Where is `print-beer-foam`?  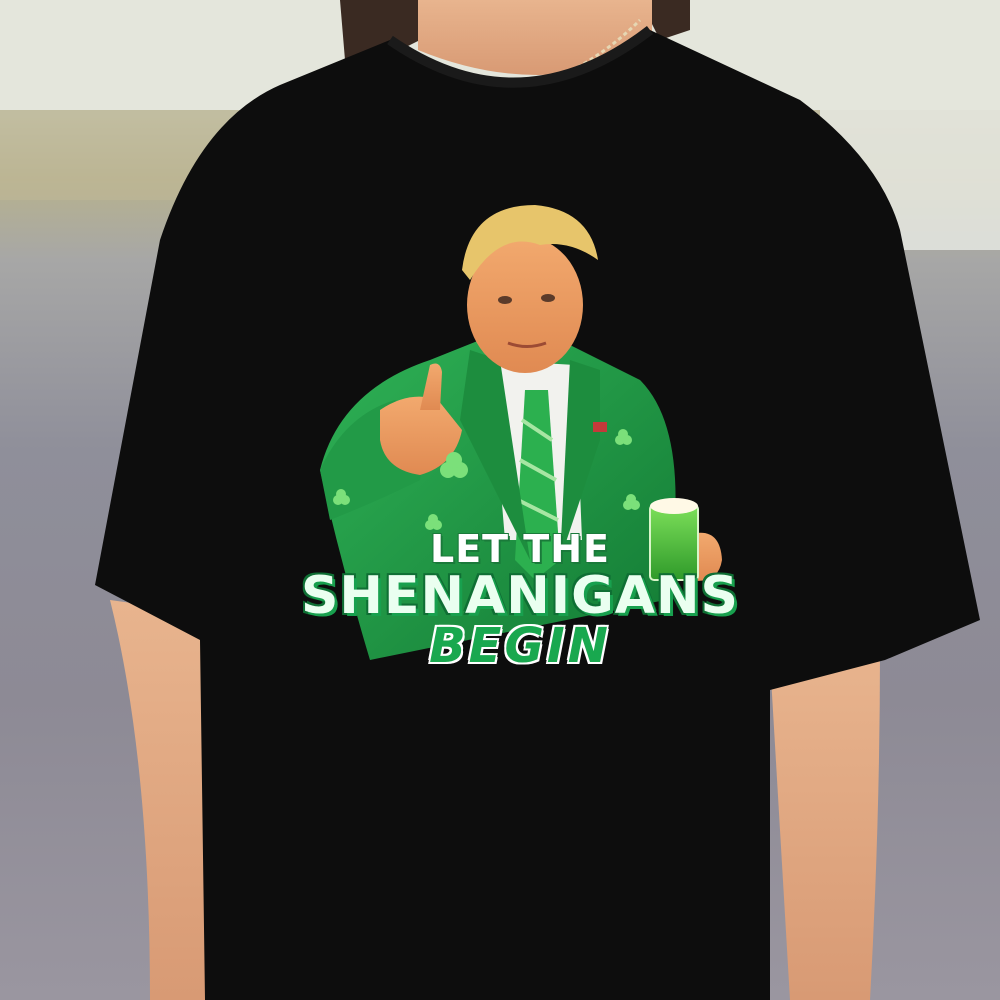 print-beer-foam is located at coordinates (674, 506).